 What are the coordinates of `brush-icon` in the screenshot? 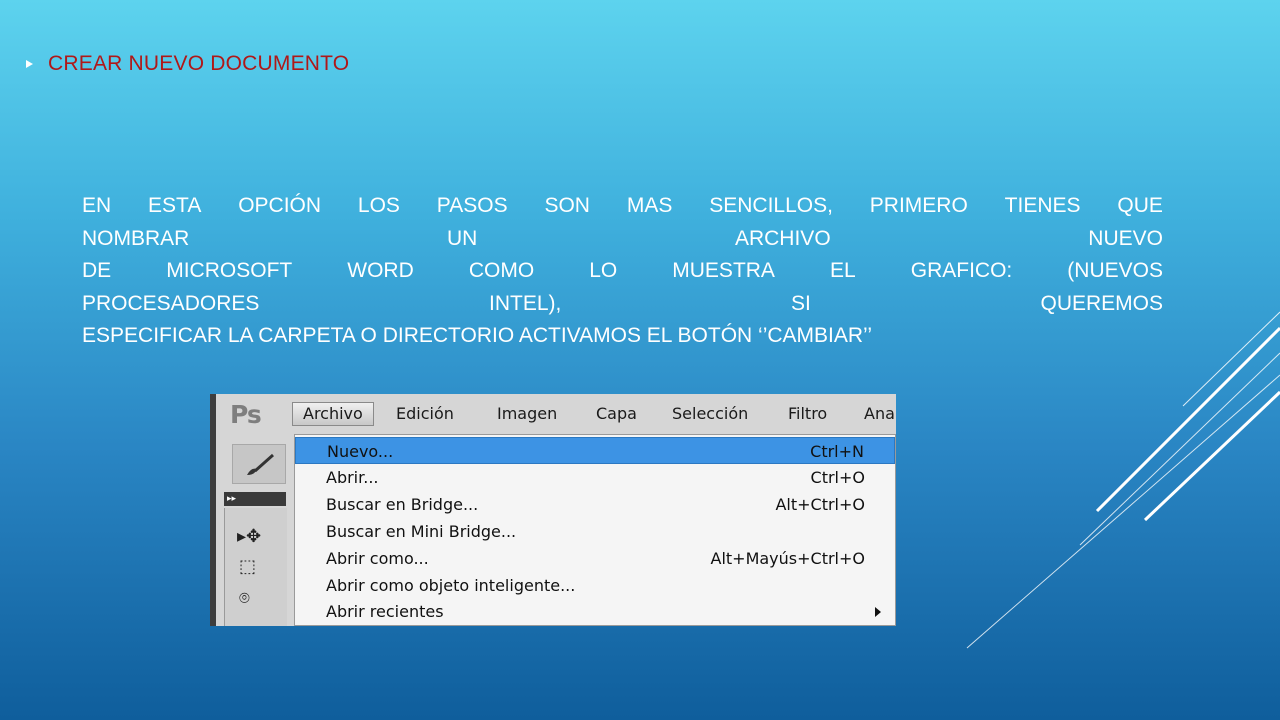 It's located at (259, 464).